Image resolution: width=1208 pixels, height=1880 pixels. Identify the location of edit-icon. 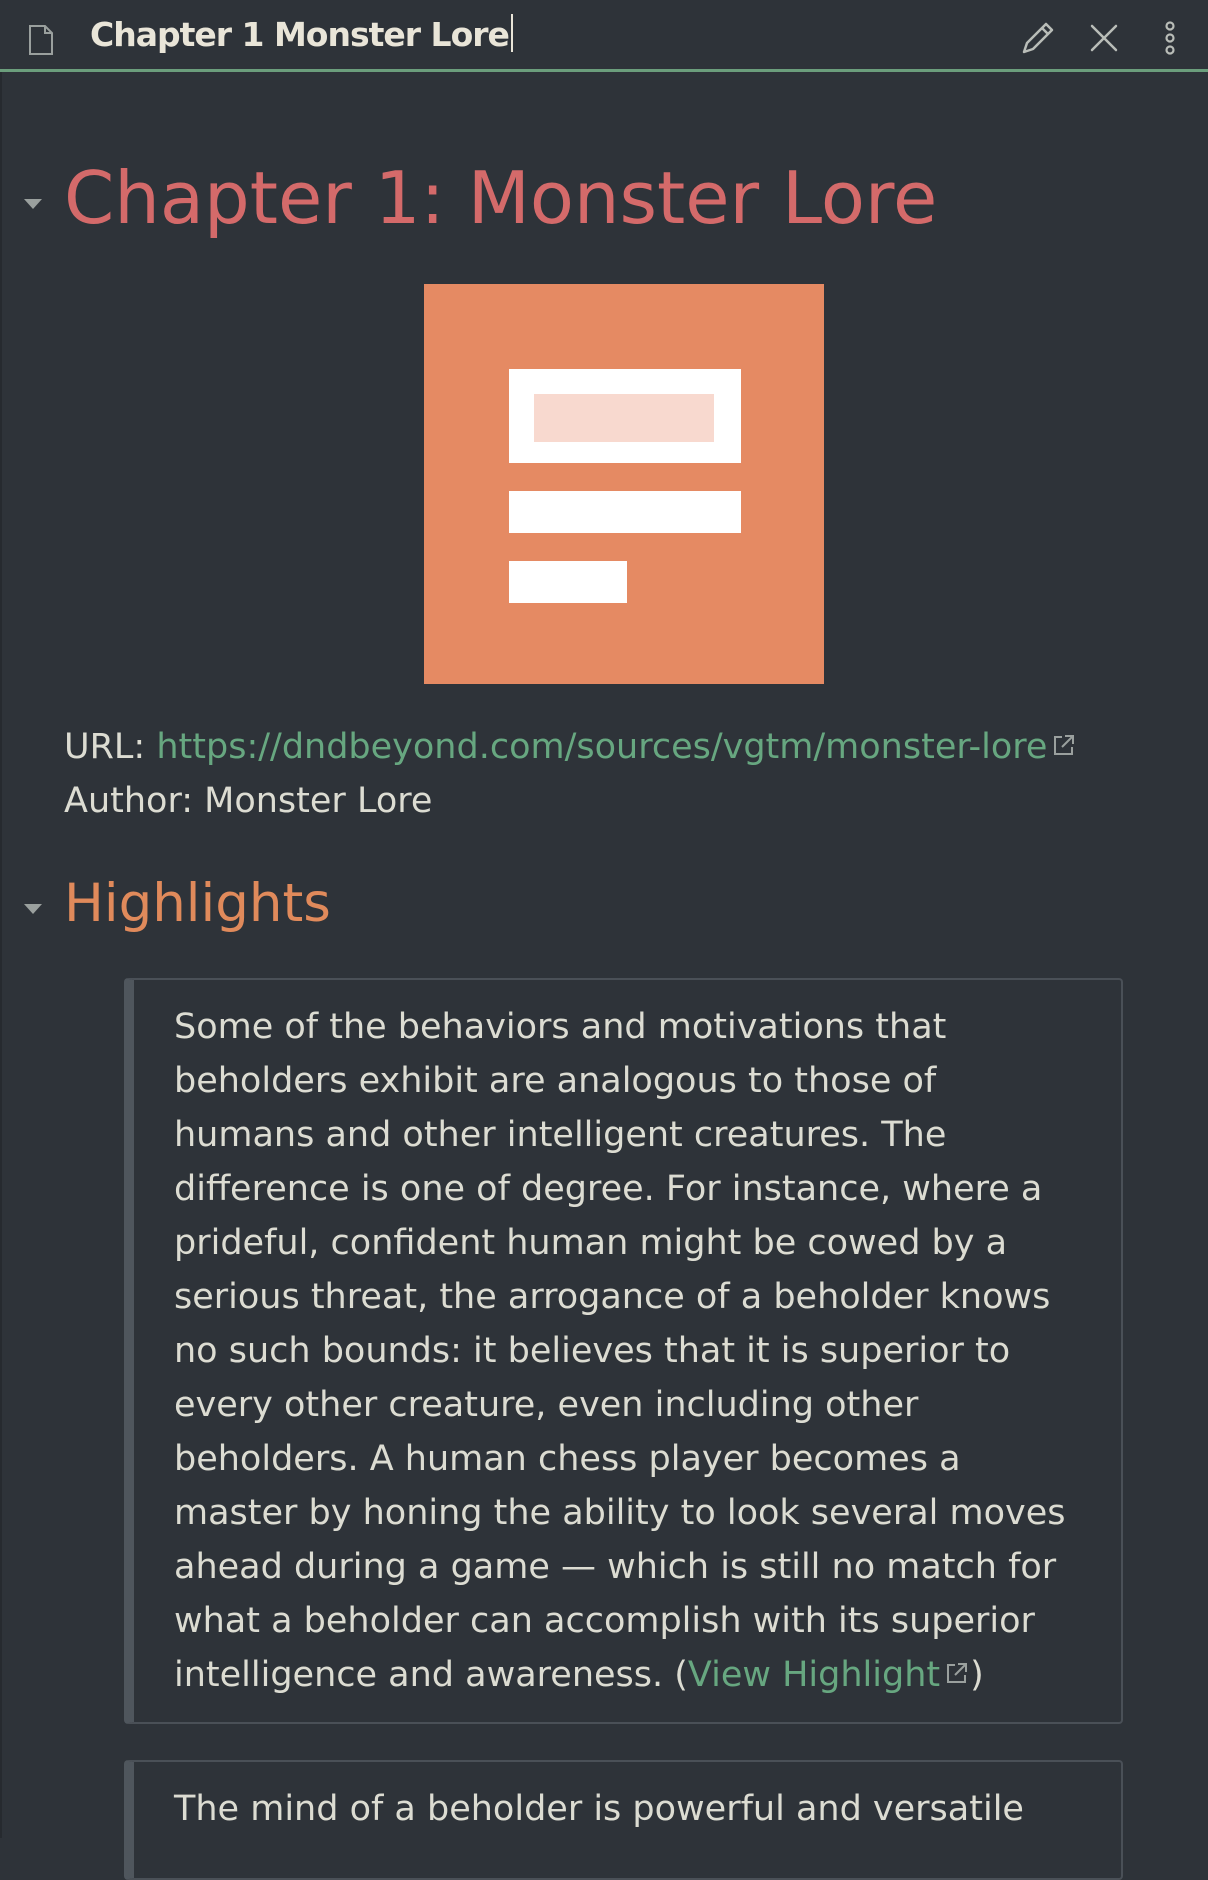
(1038, 38).